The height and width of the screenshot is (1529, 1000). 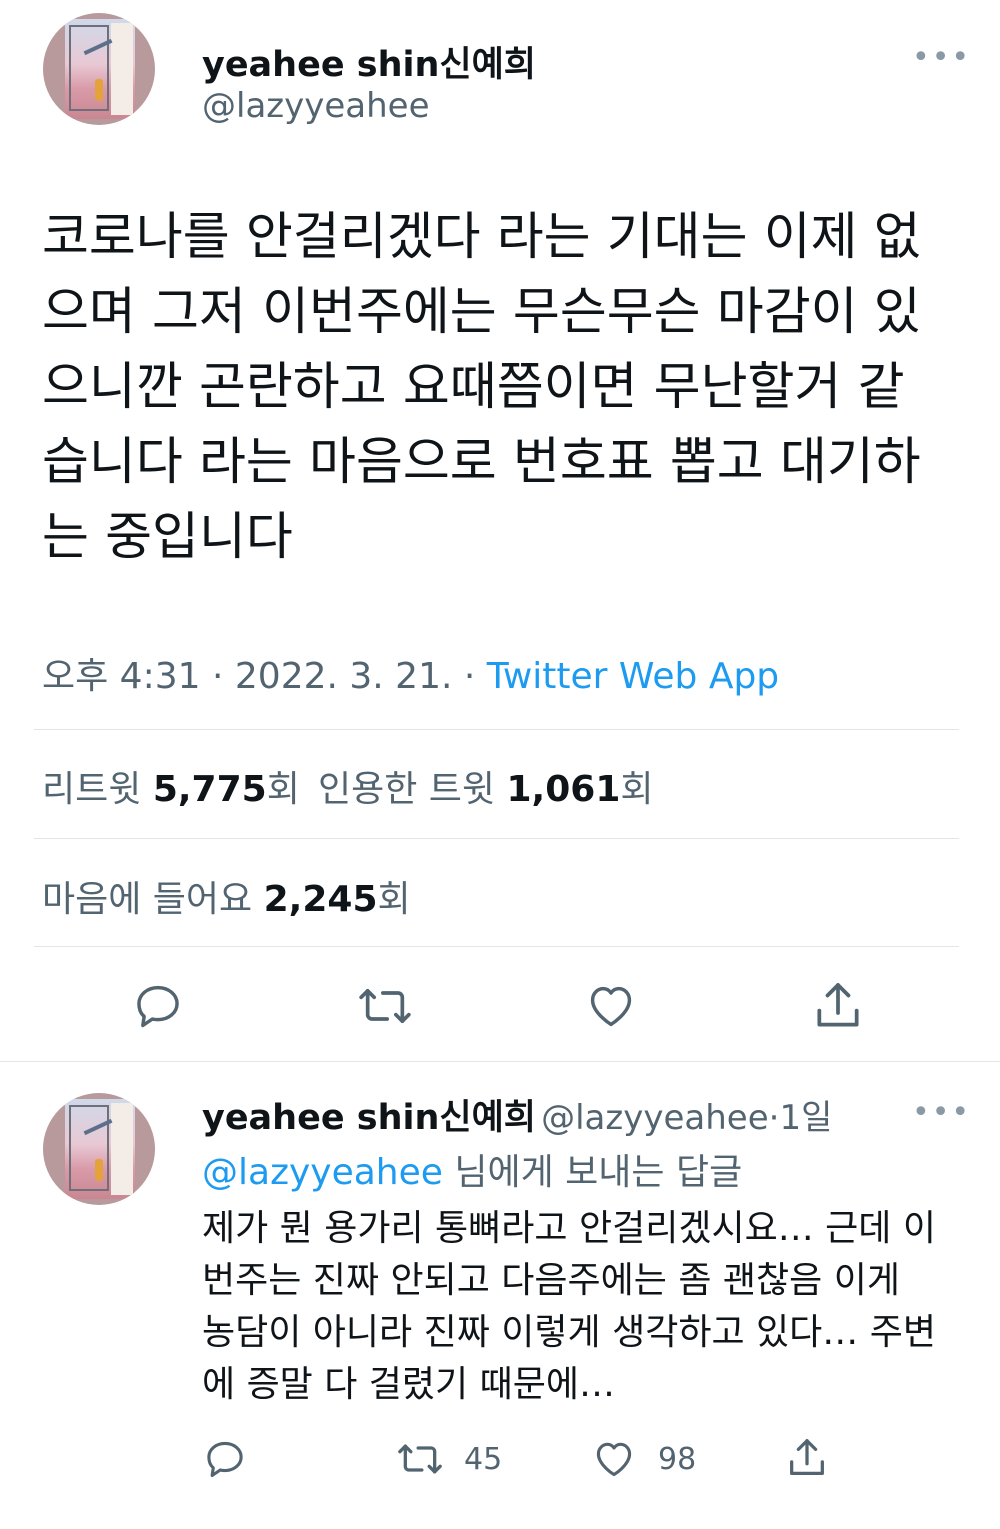 I want to click on quote-stat: 인용한 트윗 1,061회, so click(x=486, y=786).